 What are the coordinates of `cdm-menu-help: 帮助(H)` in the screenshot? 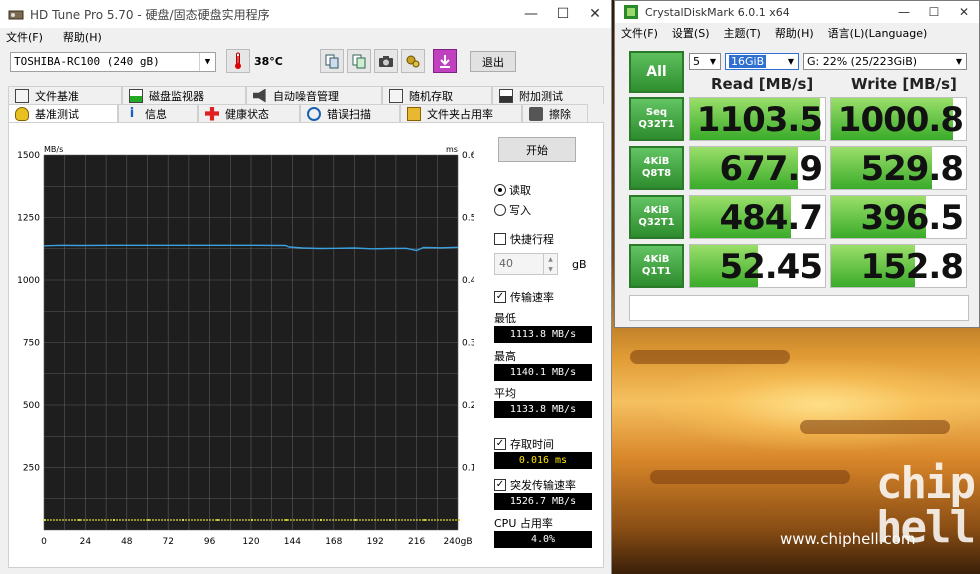 It's located at (794, 33).